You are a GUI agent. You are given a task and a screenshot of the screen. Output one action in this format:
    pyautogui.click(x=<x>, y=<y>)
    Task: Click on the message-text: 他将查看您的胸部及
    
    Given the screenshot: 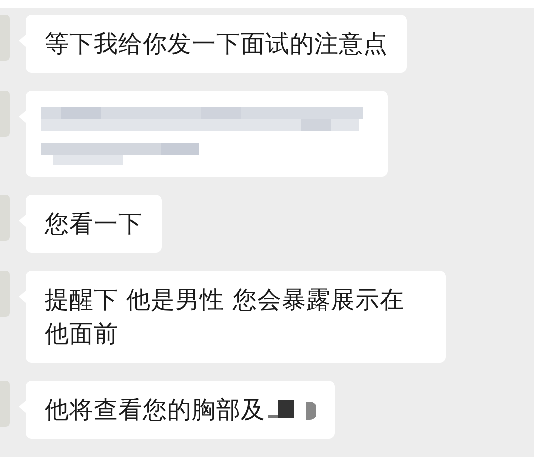 What is the action you would take?
    pyautogui.click(x=155, y=410)
    